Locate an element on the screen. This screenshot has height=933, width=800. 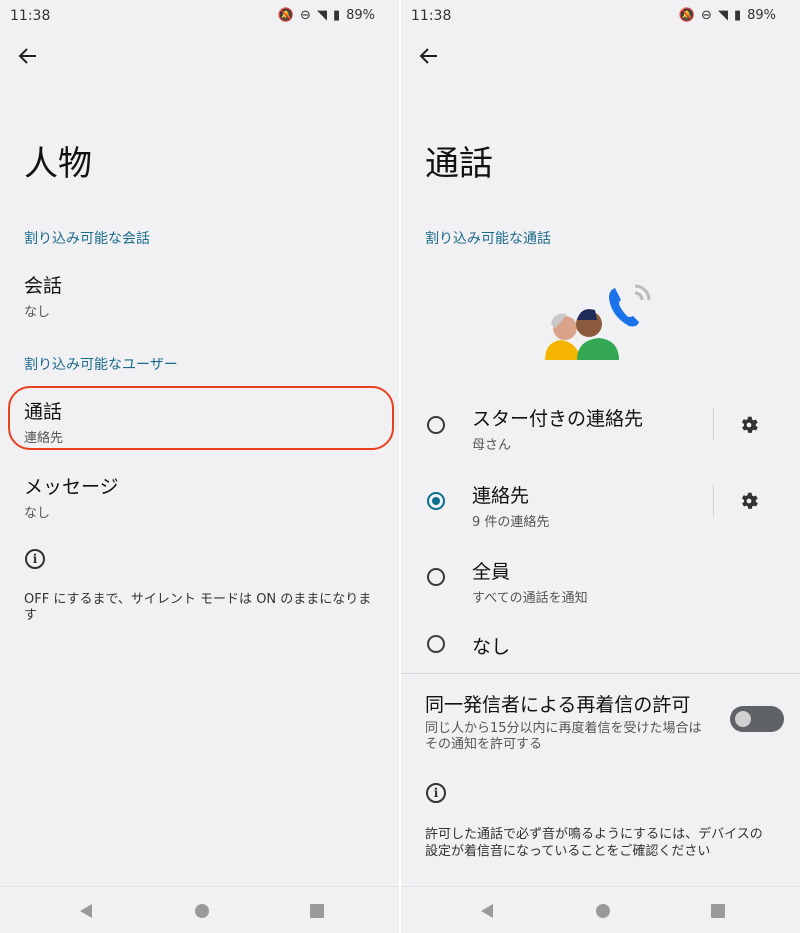
radio-none is located at coordinates (436, 644).